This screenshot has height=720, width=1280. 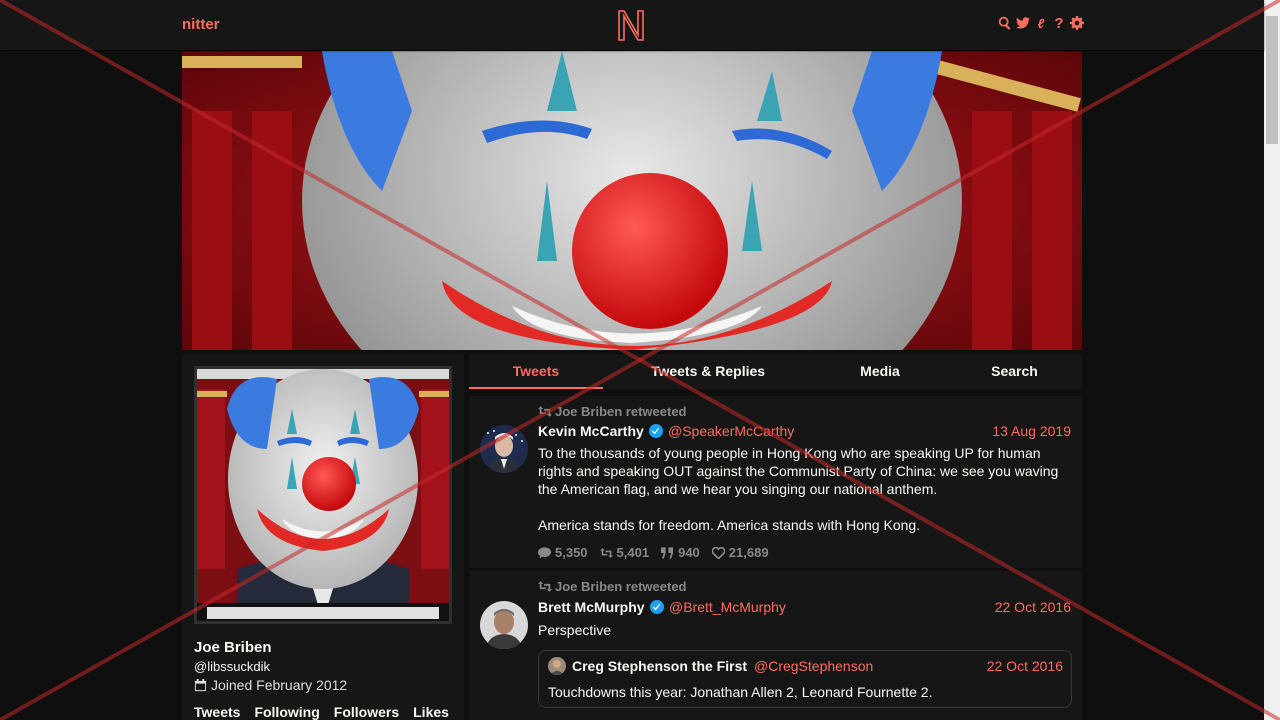 What do you see at coordinates (536, 371) in the screenshot?
I see `tab-tweets: Tweets` at bounding box center [536, 371].